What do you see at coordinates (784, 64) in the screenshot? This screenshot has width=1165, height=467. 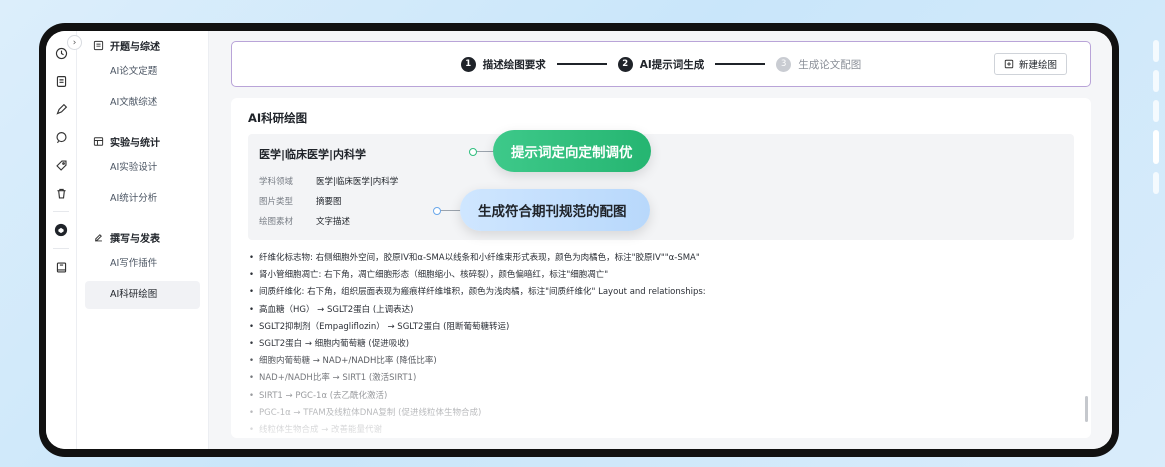 I see `step-number: 3` at bounding box center [784, 64].